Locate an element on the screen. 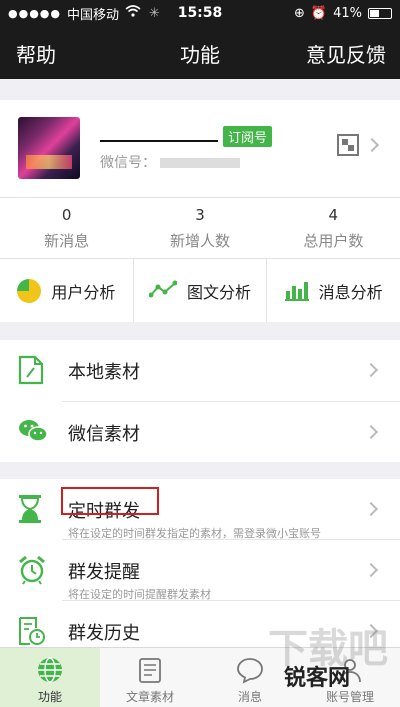 This screenshot has height=707, width=400. stat-label: 总用户数 is located at coordinates (333, 241).